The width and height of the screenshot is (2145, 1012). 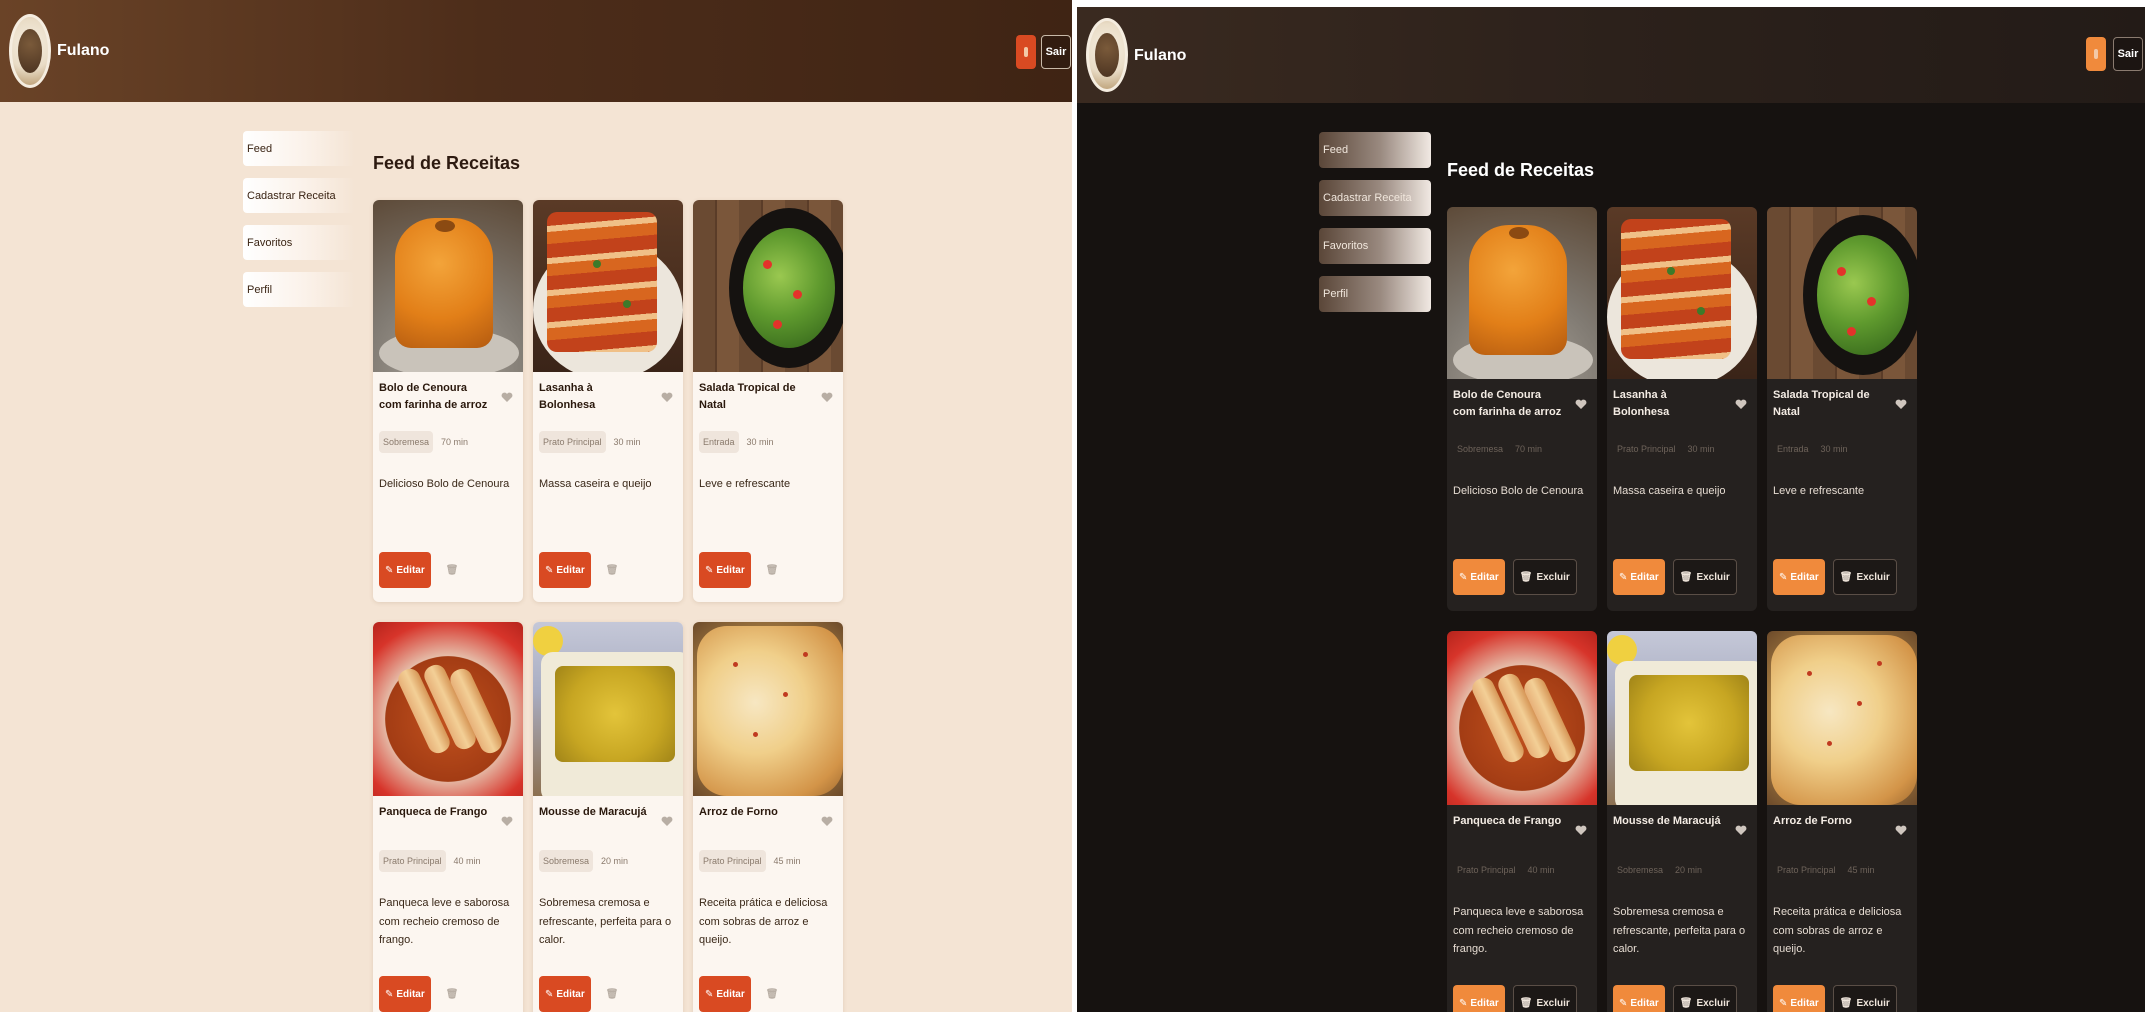 What do you see at coordinates (1375, 222) in the screenshot?
I see `sidebar: Feed Cadastrar Receita Favoritos Perfil` at bounding box center [1375, 222].